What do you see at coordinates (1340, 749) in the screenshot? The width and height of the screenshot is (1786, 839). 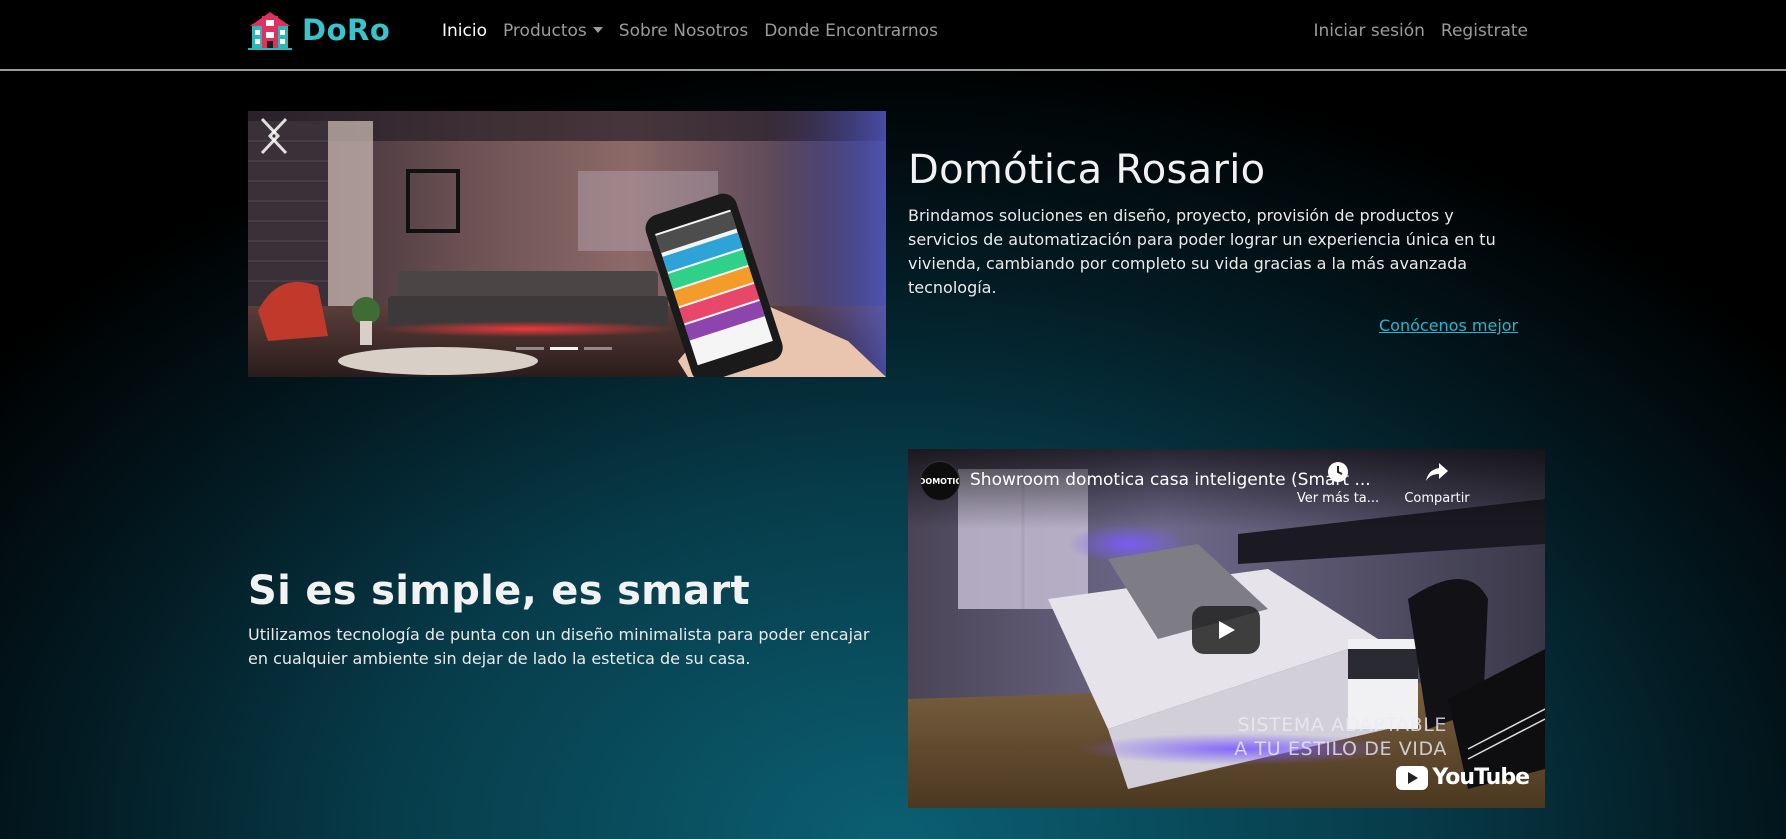 I see `overlay-line-2: A TU ESTILO DE VIDA` at bounding box center [1340, 749].